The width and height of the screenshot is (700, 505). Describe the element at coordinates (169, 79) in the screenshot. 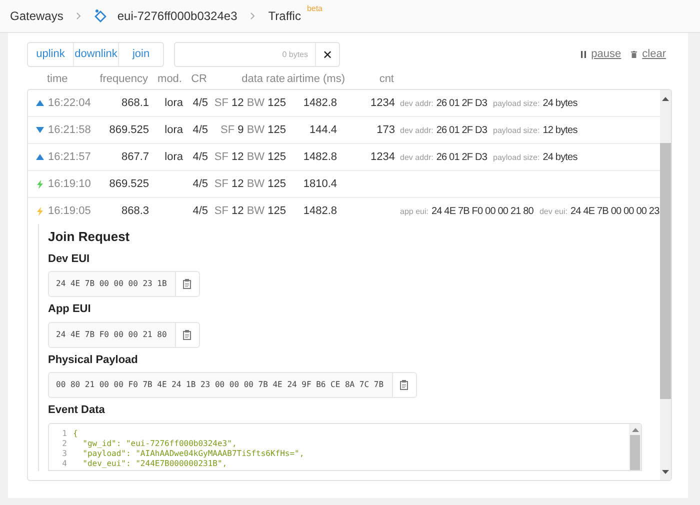

I see `column-header: mod.` at that location.